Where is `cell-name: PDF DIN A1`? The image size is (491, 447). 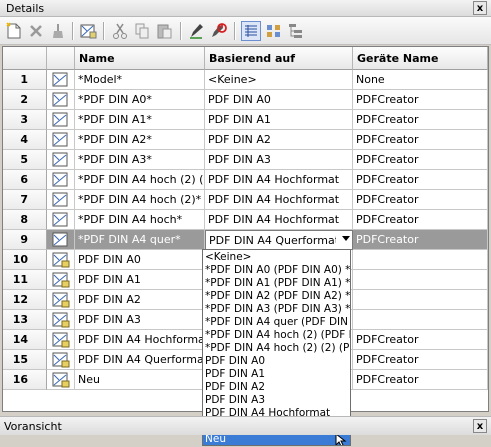 cell-name: PDF DIN A1 is located at coordinates (140, 280).